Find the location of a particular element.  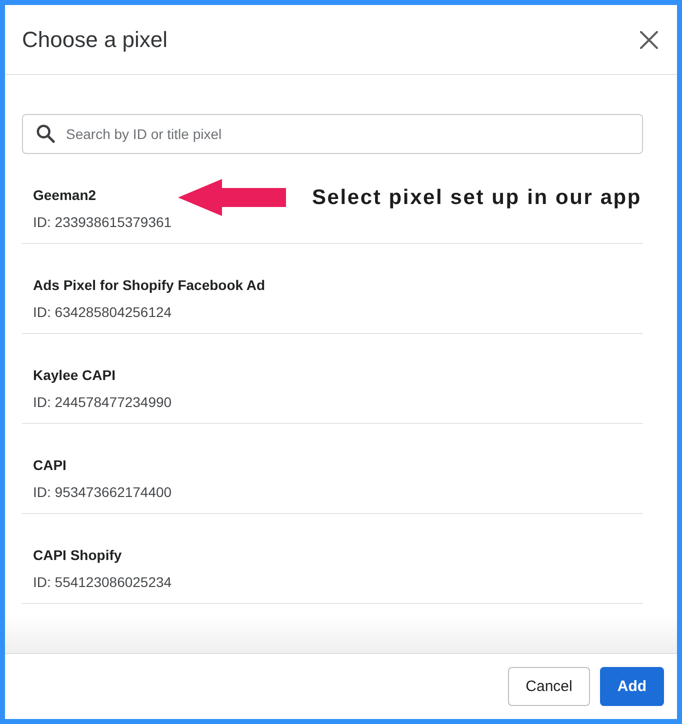

pixel-id: ID: 554123086025234 is located at coordinates (102, 582).